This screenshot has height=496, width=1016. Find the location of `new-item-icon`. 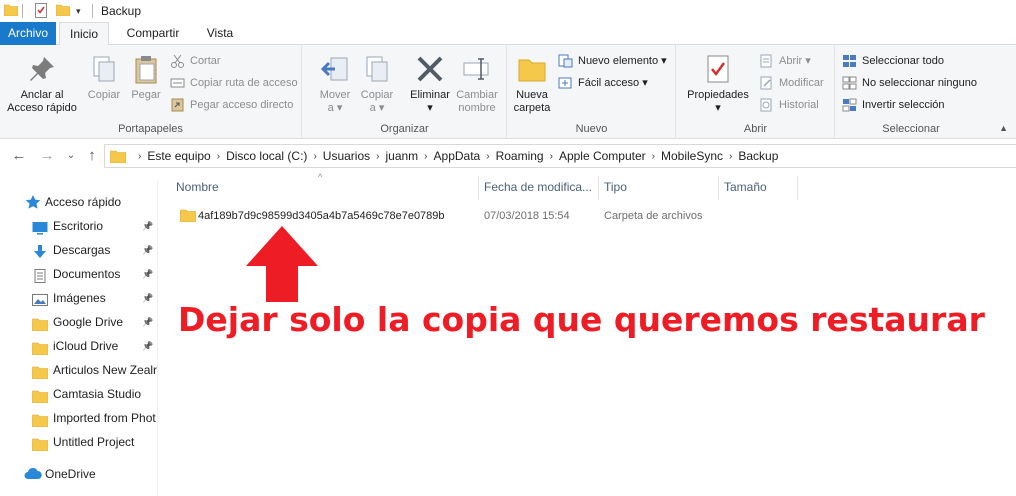

new-item-icon is located at coordinates (565, 61).